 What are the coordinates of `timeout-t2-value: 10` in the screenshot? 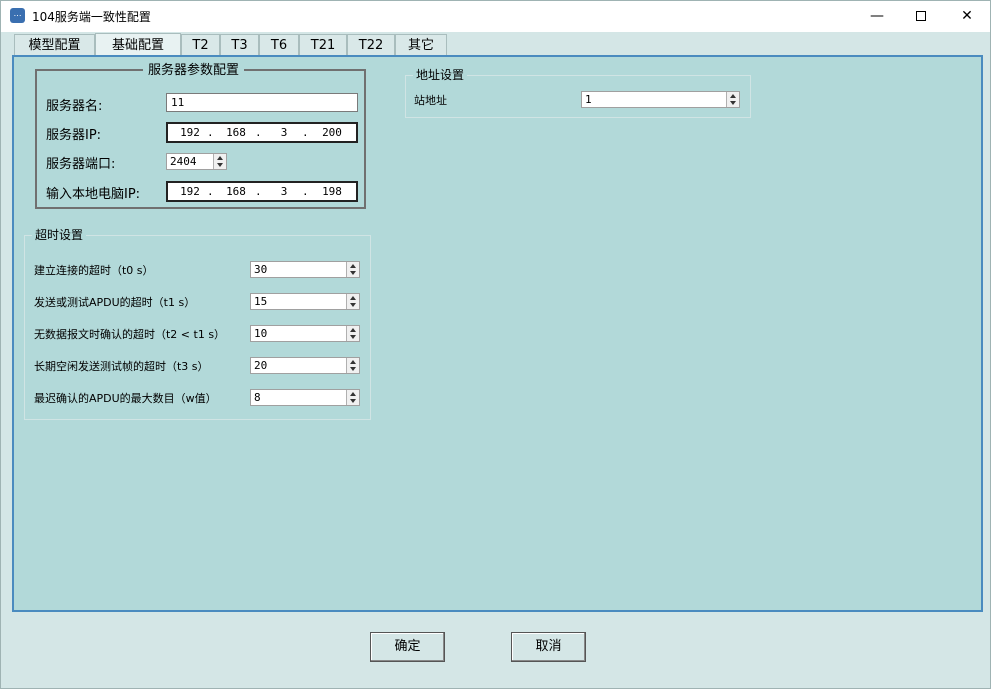 It's located at (261, 333).